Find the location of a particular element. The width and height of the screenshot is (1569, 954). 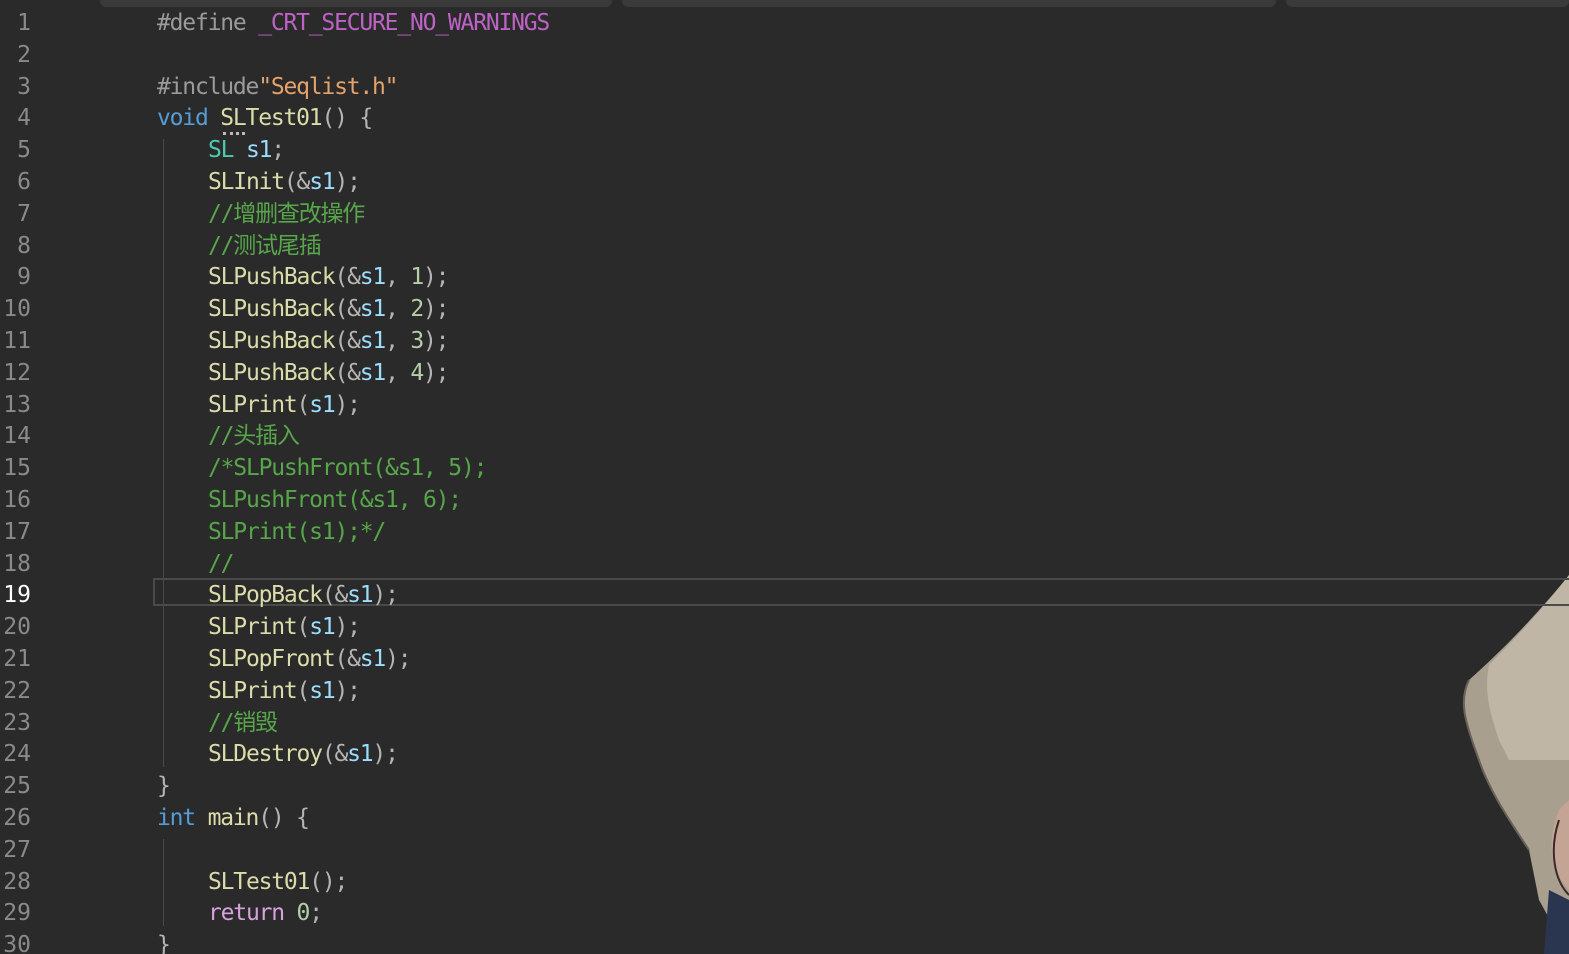

code-text: SLPushBack(&s1, 4); is located at coordinates (329, 374).